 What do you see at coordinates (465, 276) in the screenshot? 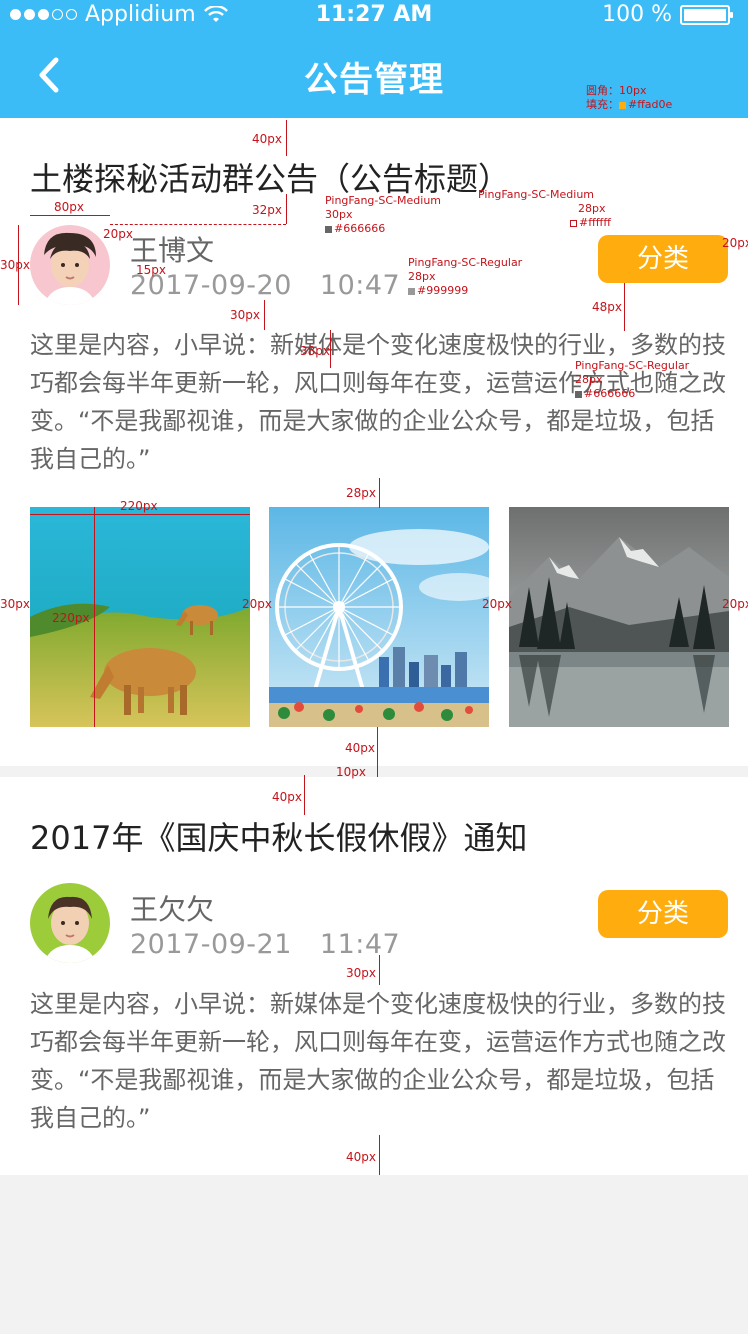
I see `font-annotation: PingFang-SC-Regular 28px #999999` at bounding box center [465, 276].